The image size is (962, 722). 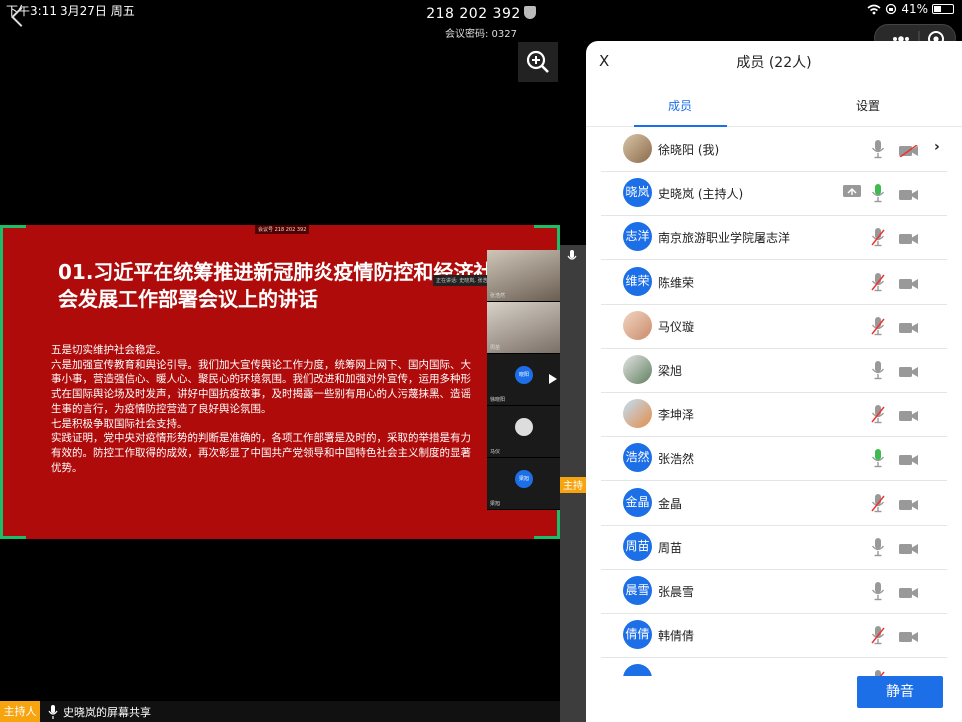 What do you see at coordinates (498, 296) in the screenshot?
I see `mini-tile-name: 张浩然` at bounding box center [498, 296].